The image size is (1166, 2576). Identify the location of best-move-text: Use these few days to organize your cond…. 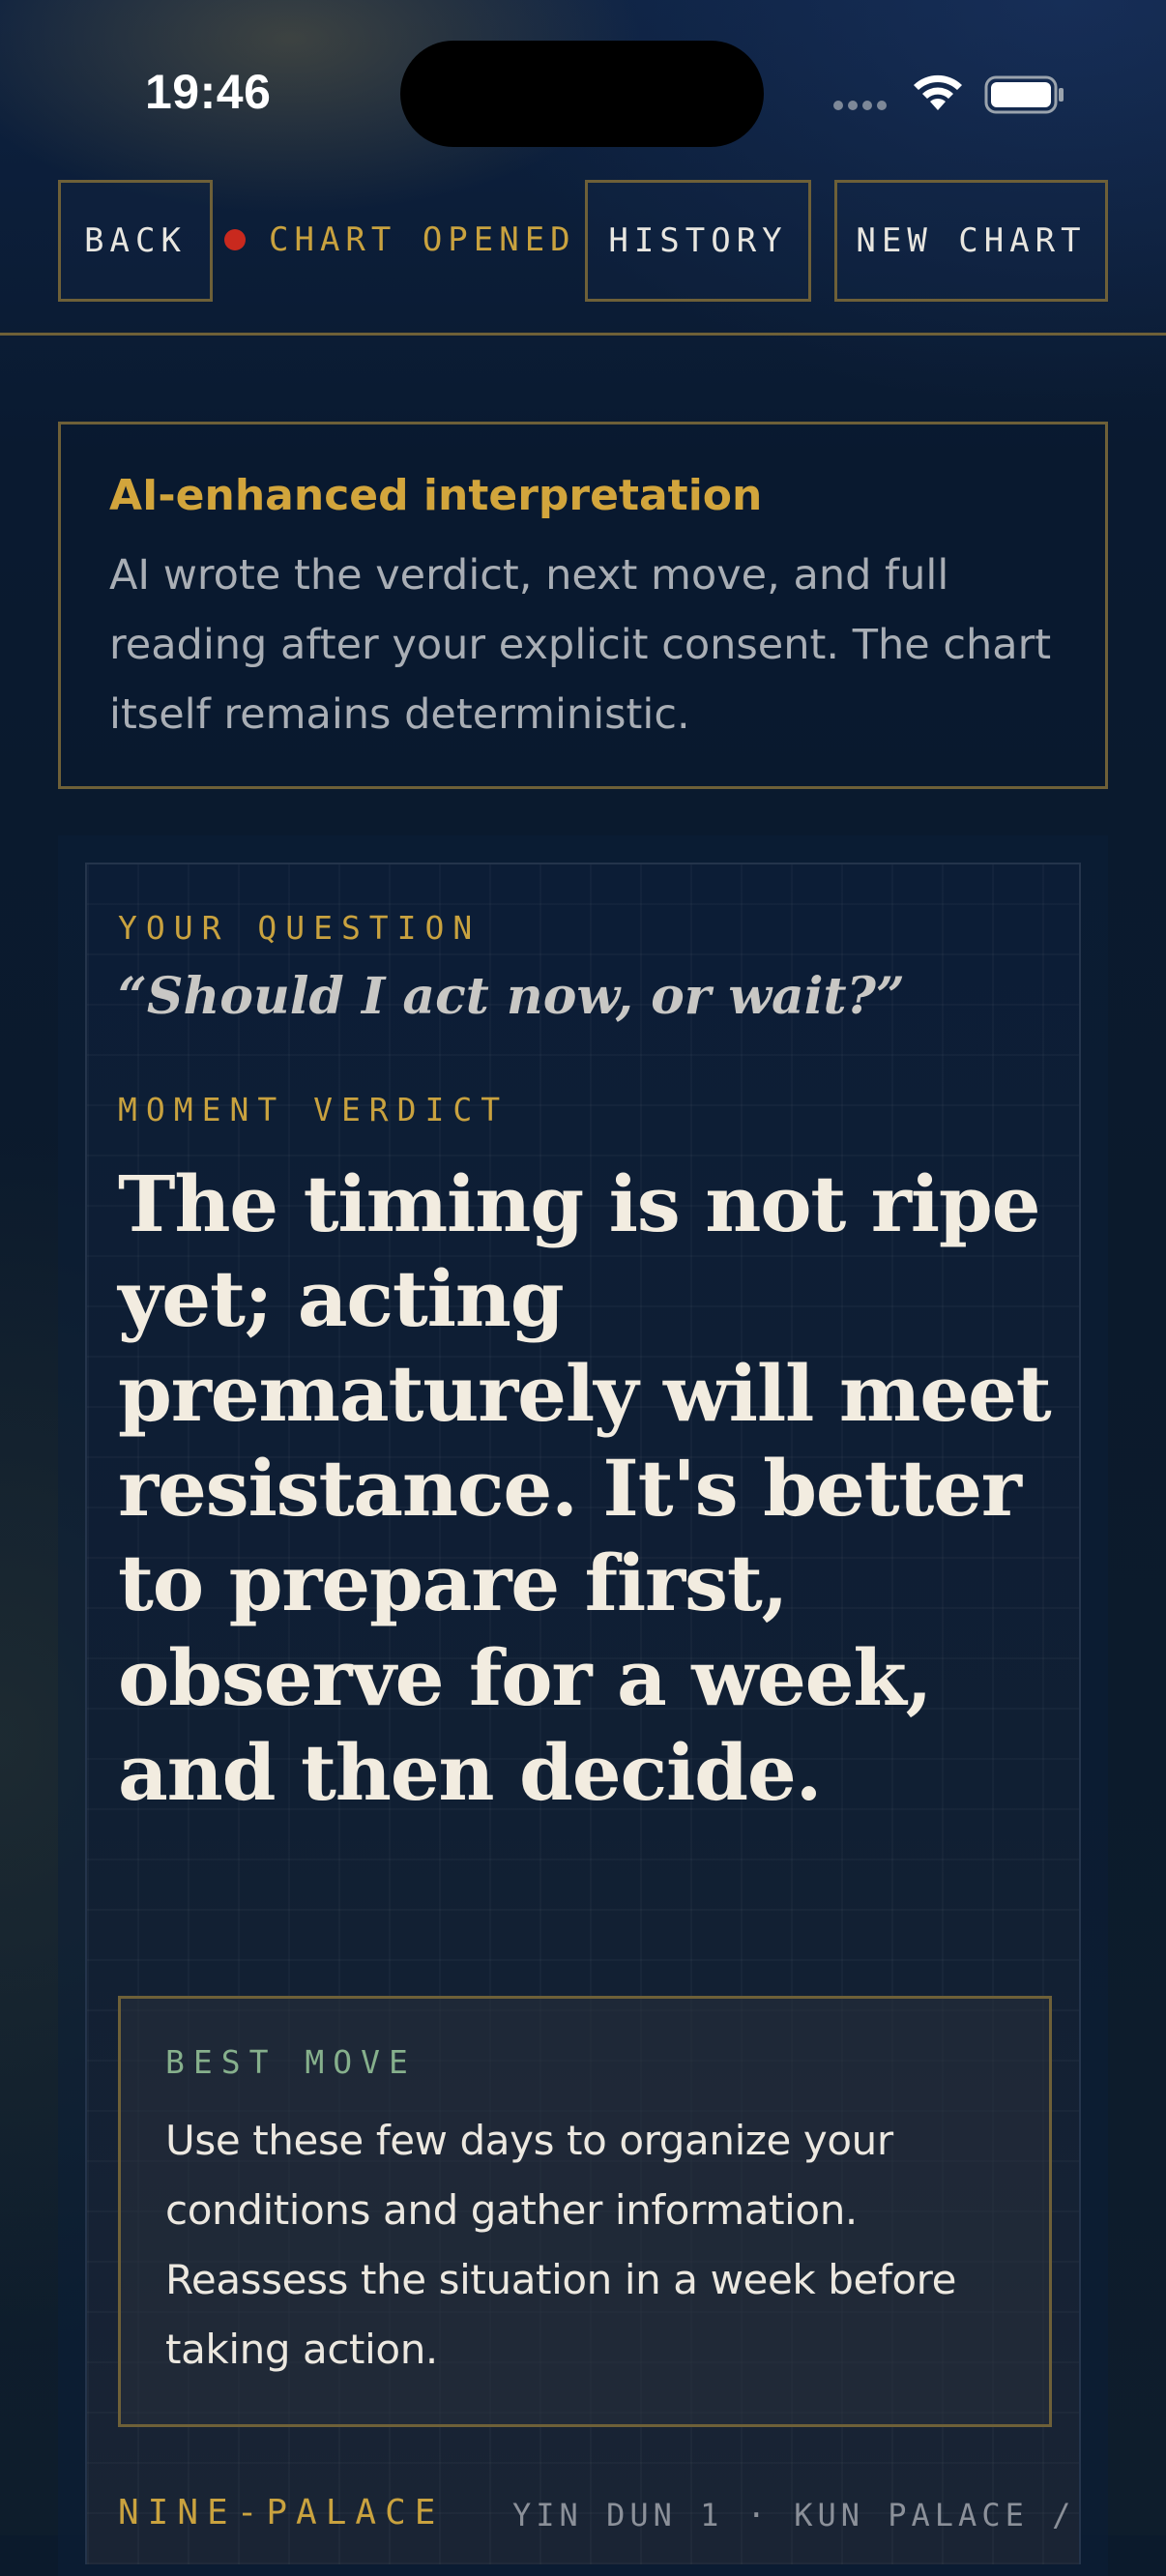
(561, 2245).